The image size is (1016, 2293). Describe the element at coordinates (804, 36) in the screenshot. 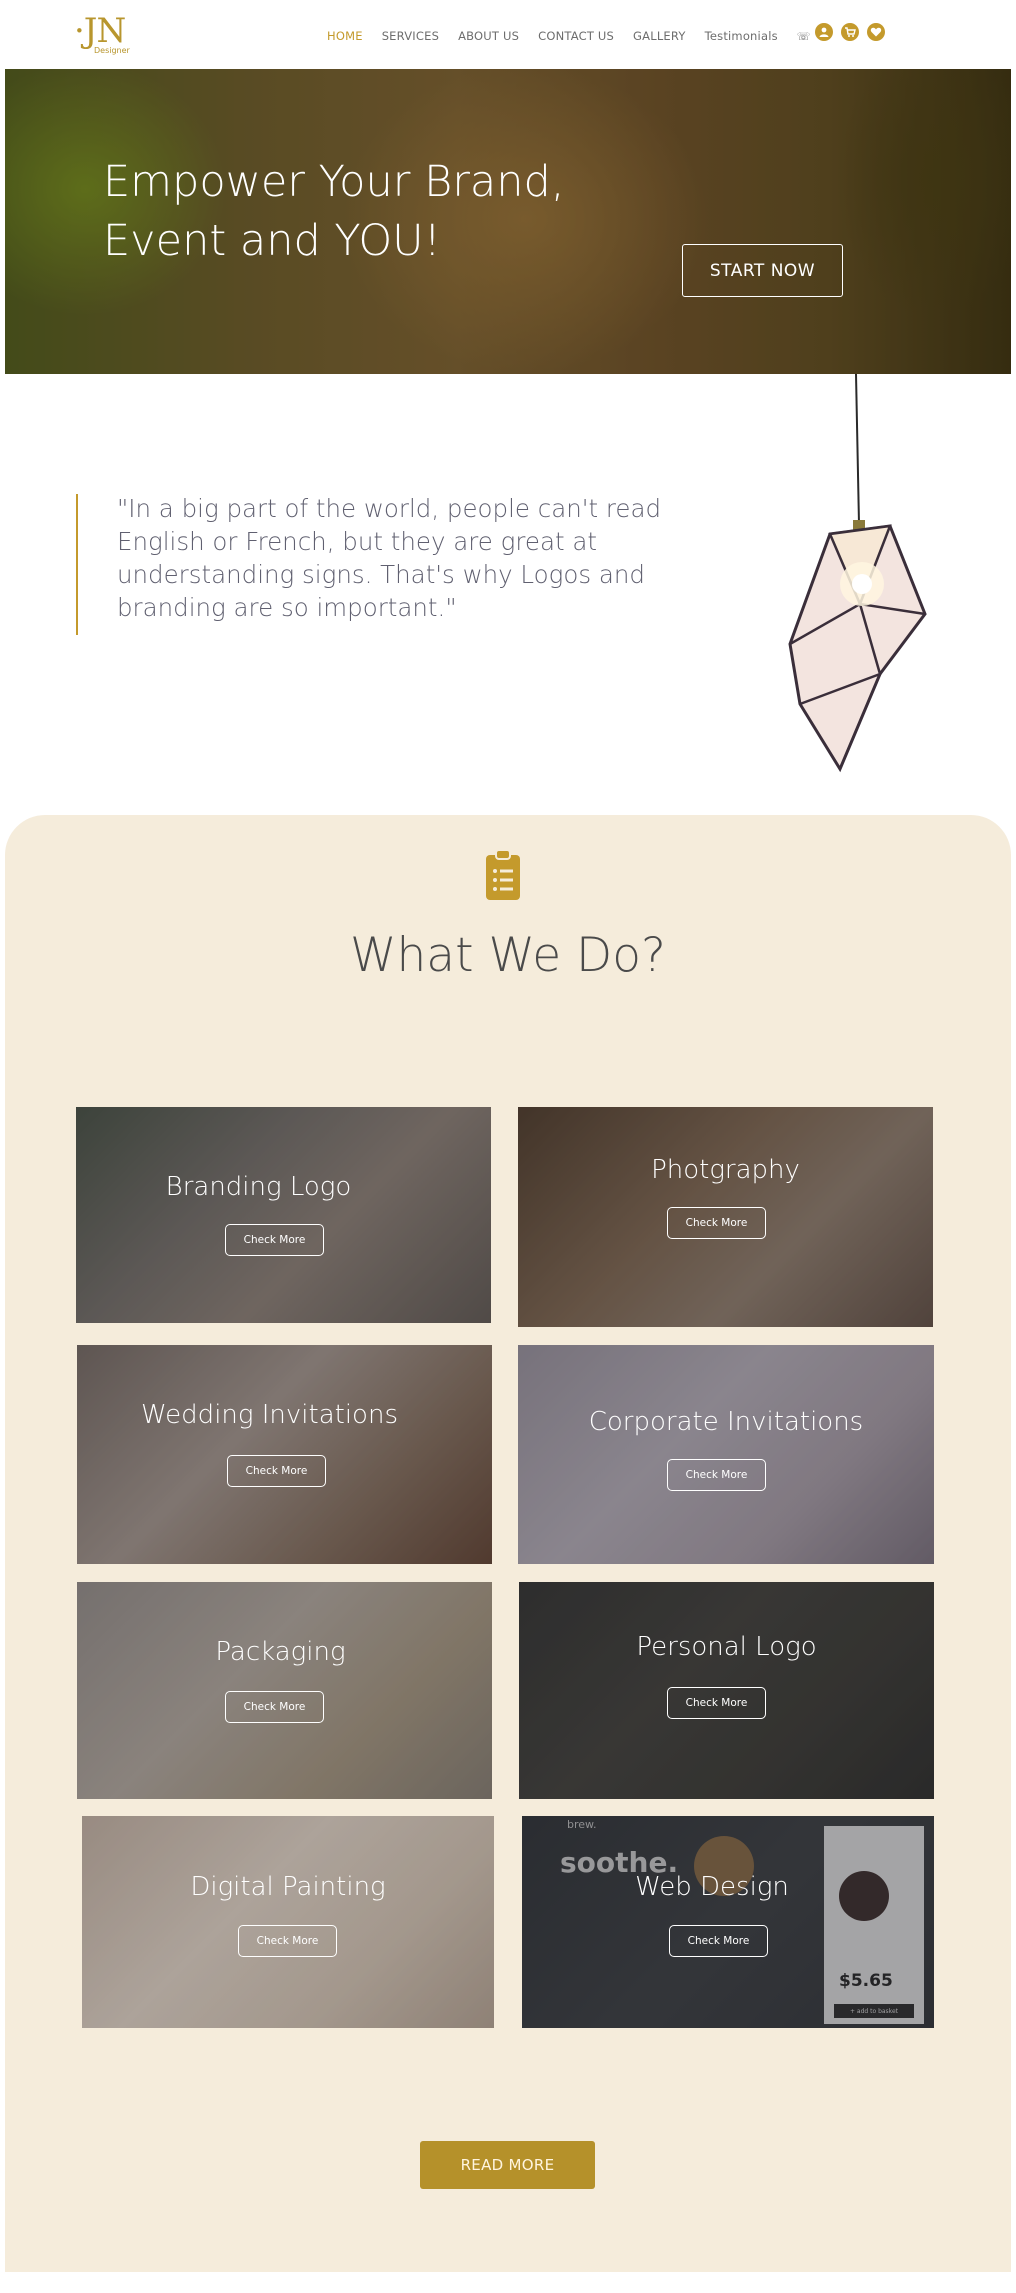

I see `phone-icon: ☏` at that location.